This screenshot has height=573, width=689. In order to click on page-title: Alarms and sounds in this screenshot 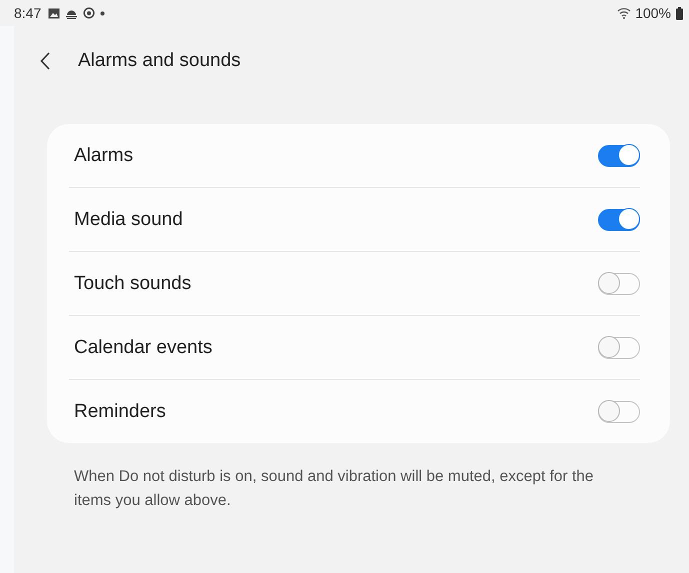, I will do `click(159, 61)`.